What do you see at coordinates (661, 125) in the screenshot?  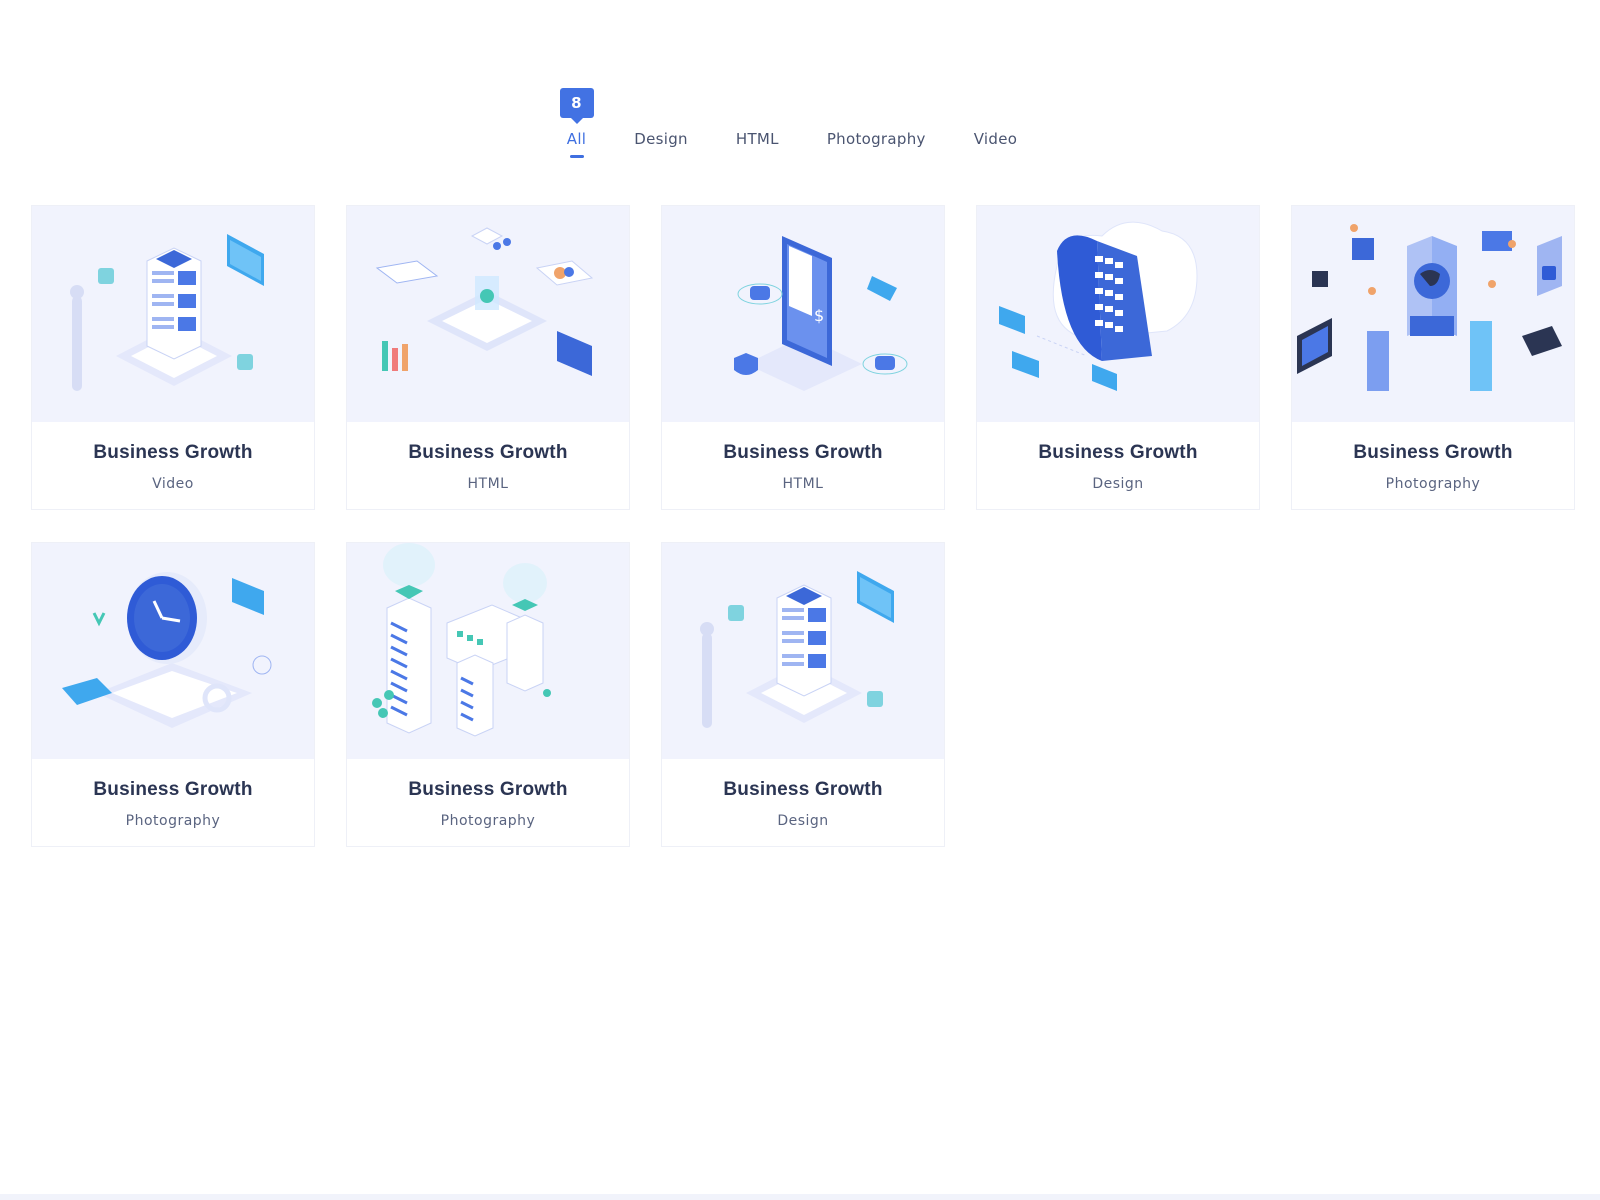 I see `tab-design: Design` at bounding box center [661, 125].